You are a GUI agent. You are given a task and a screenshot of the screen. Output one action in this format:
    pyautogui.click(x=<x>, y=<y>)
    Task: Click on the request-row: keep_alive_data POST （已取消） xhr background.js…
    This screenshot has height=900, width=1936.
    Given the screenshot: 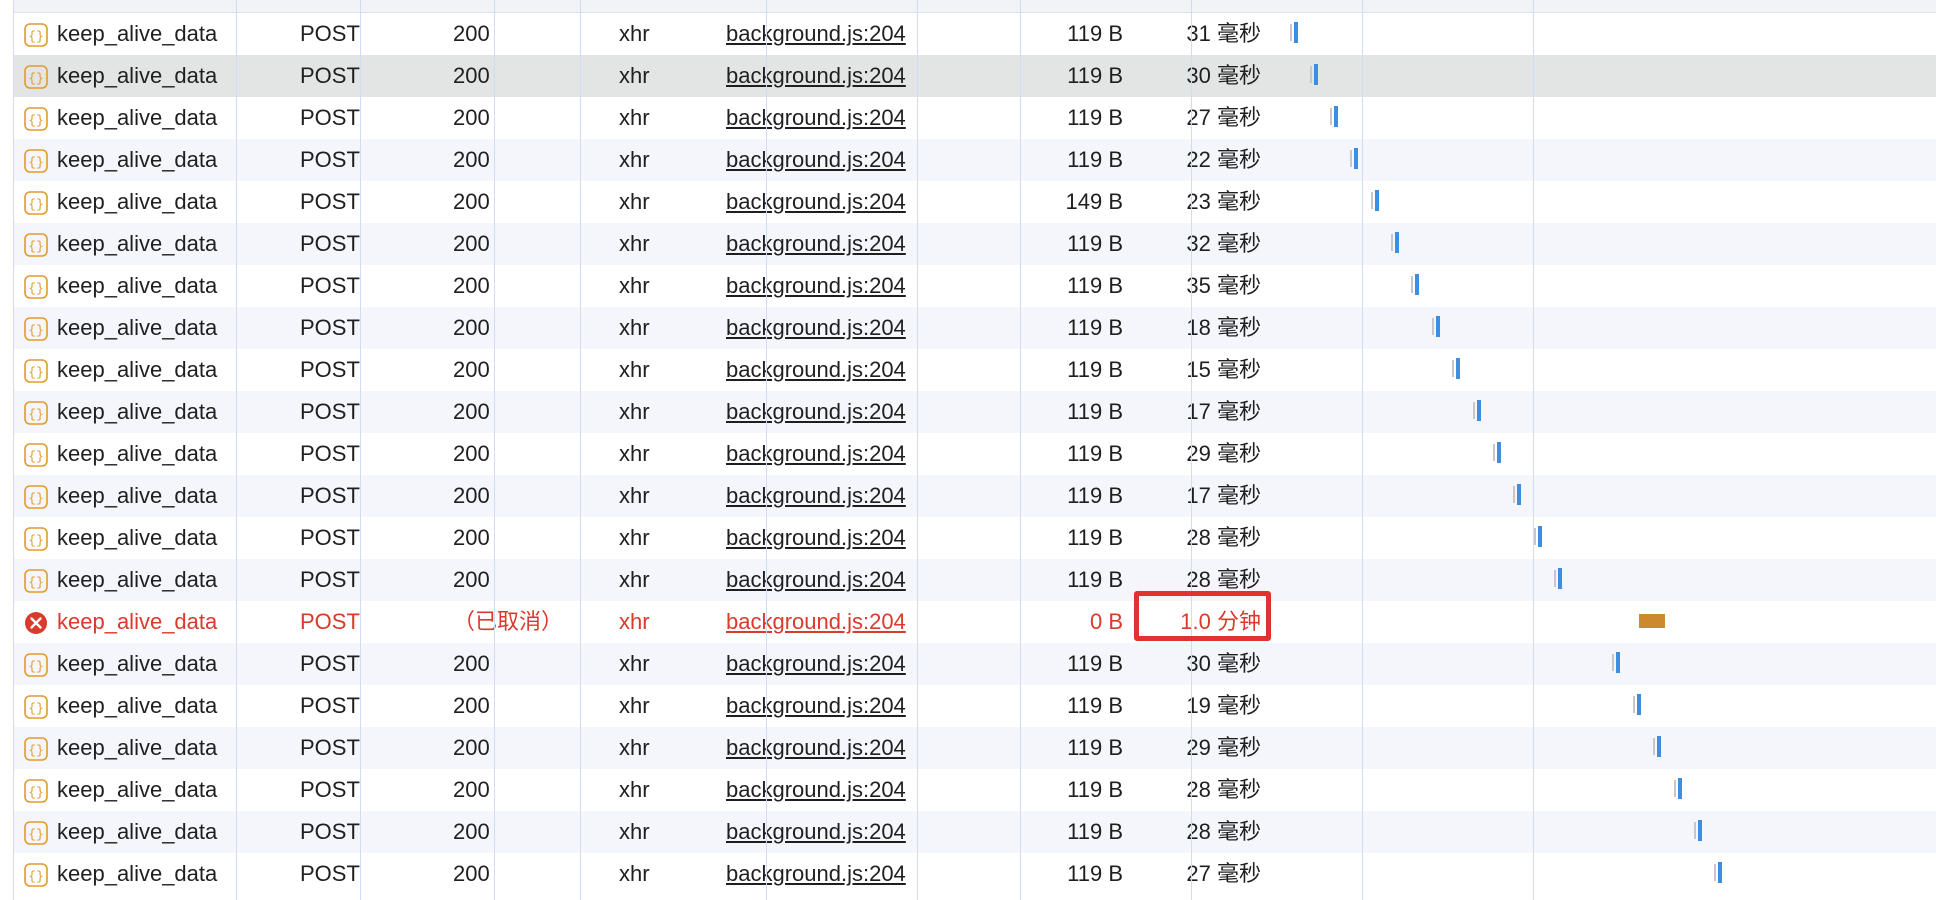 What is the action you would take?
    pyautogui.click(x=974, y=622)
    